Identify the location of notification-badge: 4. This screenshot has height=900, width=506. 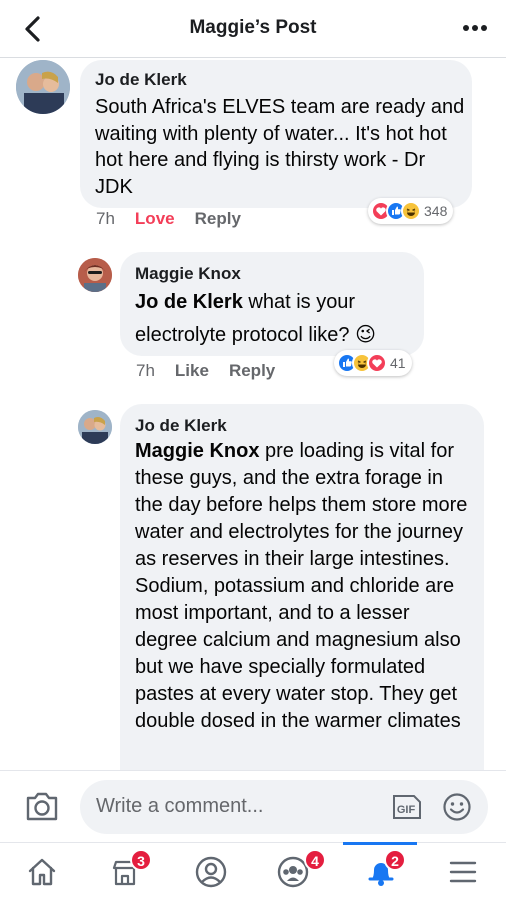
(315, 860).